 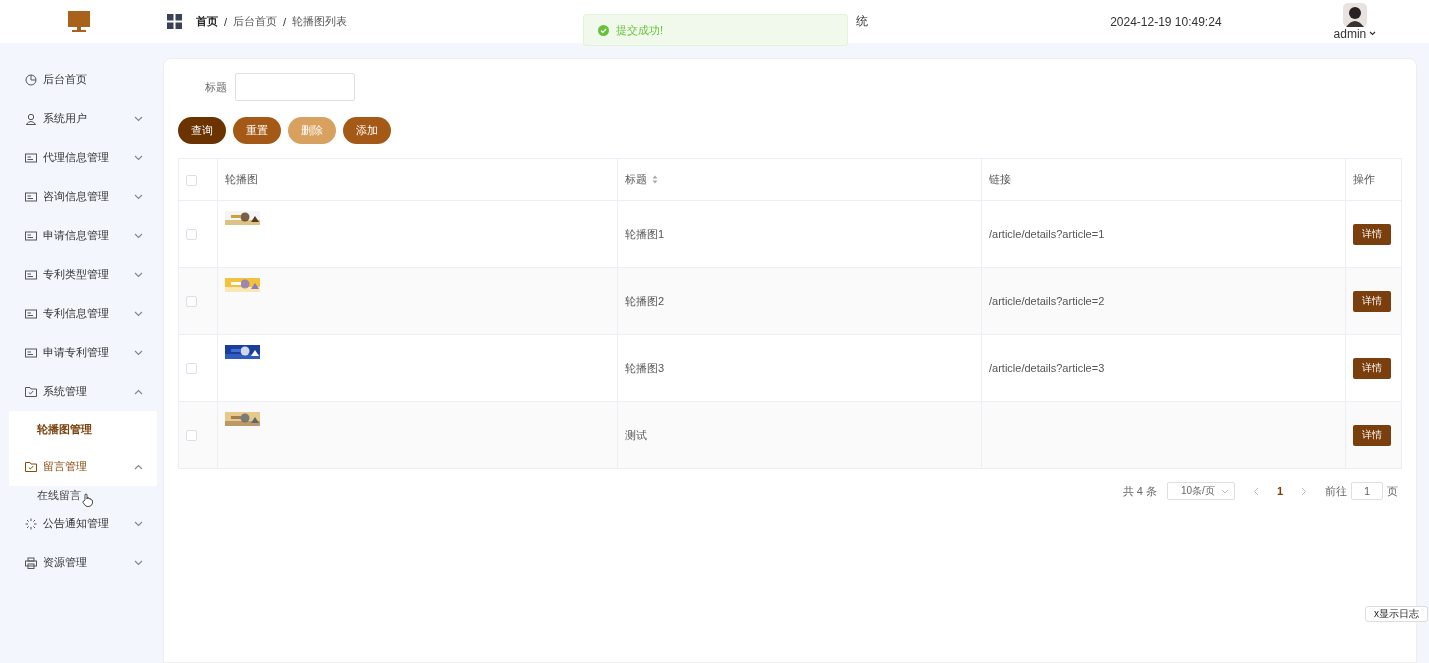 What do you see at coordinates (255, 21) in the screenshot?
I see `breadcrumb-item: 后台首页` at bounding box center [255, 21].